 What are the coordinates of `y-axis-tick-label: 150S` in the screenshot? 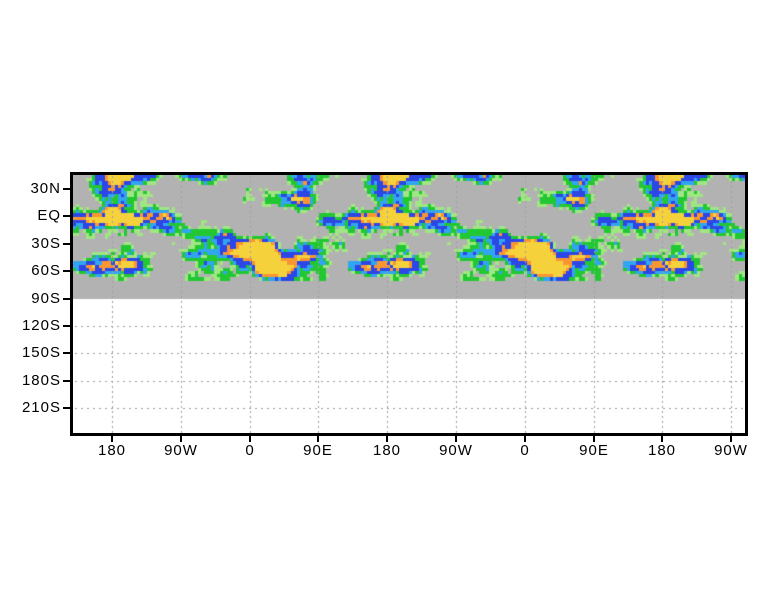 It's located at (41, 352).